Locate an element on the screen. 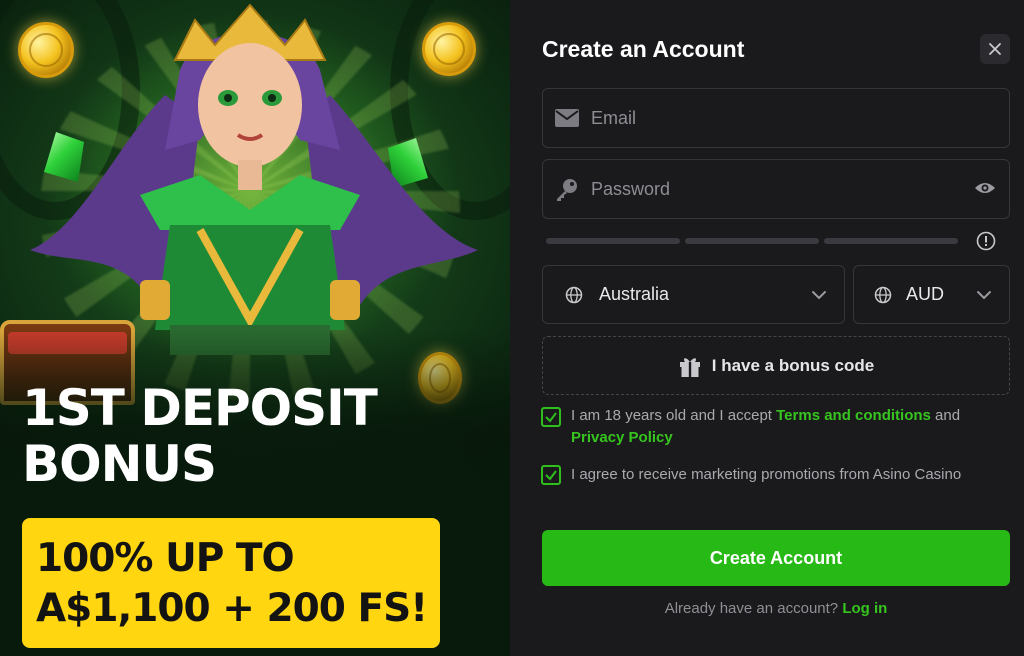  currency-select: AUD is located at coordinates (931, 294).